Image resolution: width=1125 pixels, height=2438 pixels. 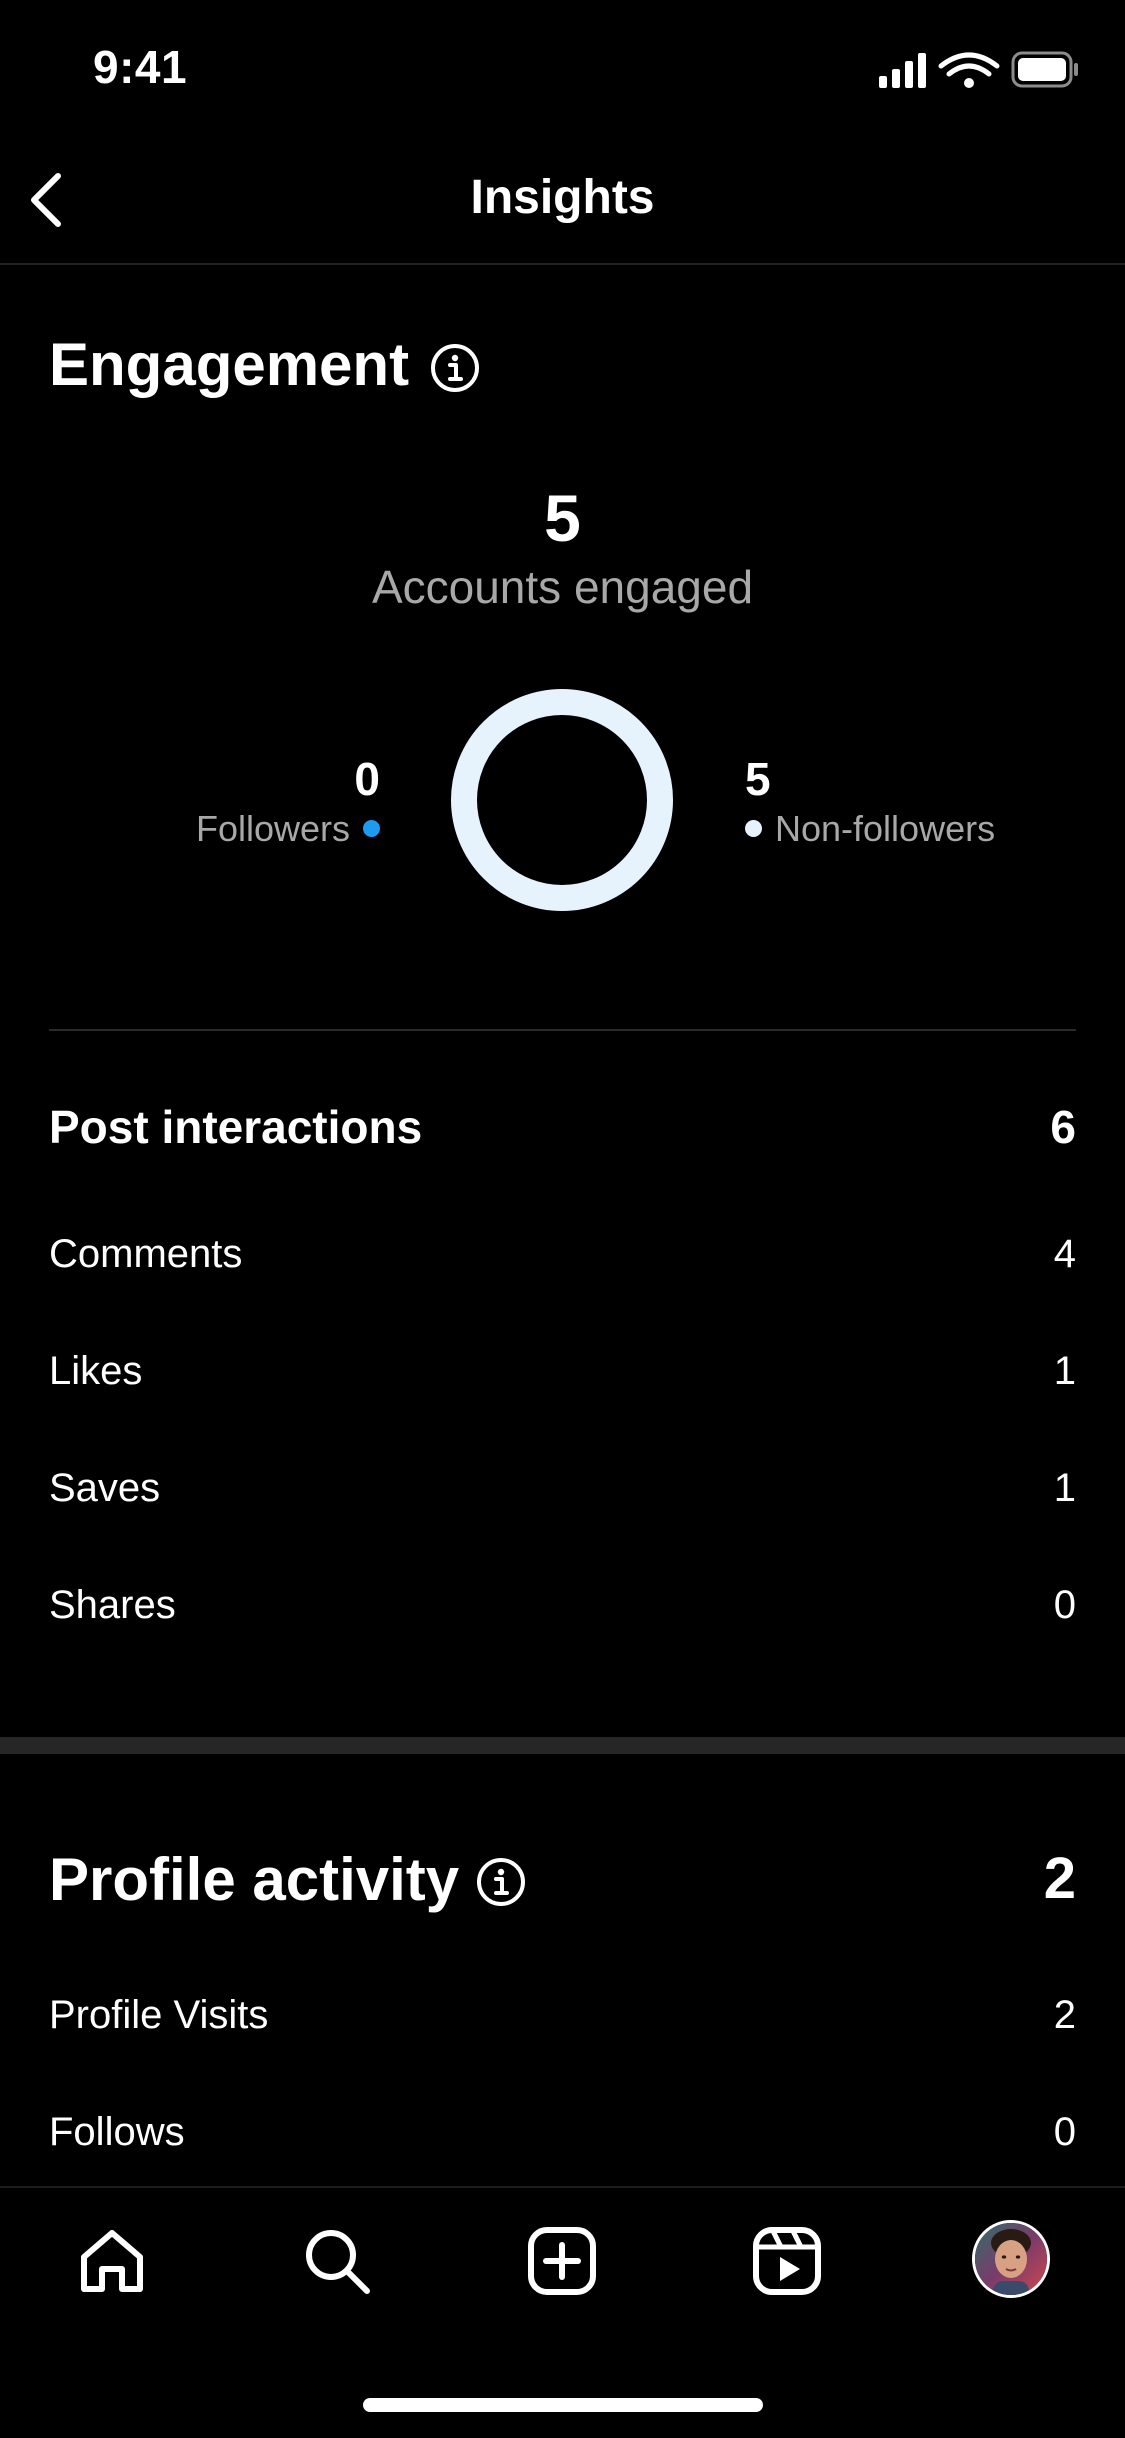 I want to click on non-followers-count: 5, so click(x=758, y=779).